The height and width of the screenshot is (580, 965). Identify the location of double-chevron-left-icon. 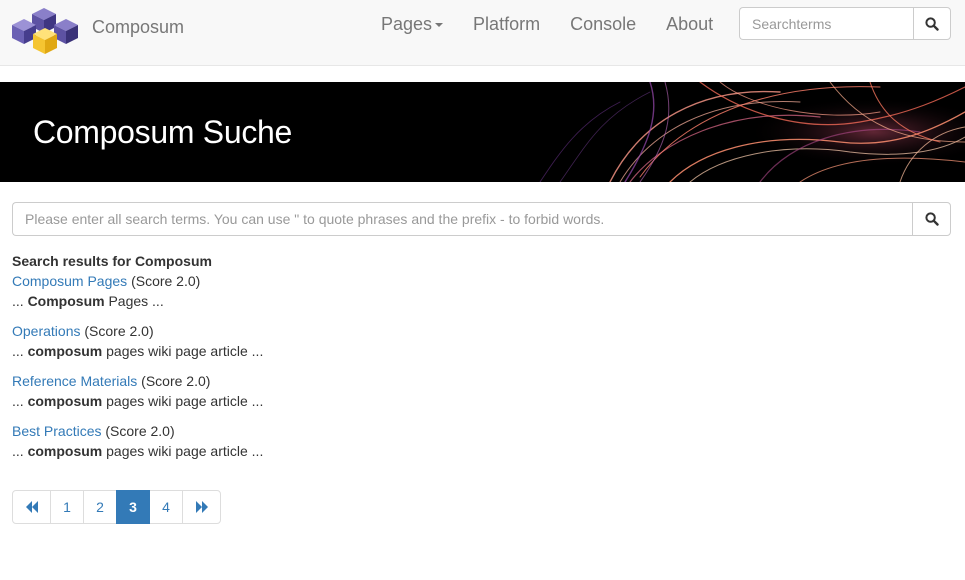
(31, 507).